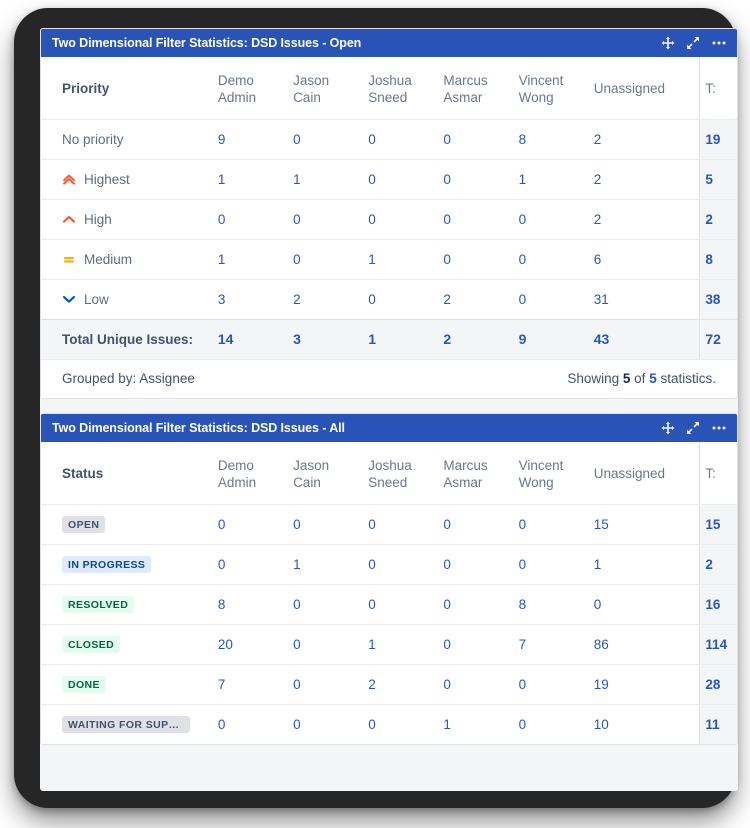  What do you see at coordinates (255, 139) in the screenshot?
I see `stat-value: 9` at bounding box center [255, 139].